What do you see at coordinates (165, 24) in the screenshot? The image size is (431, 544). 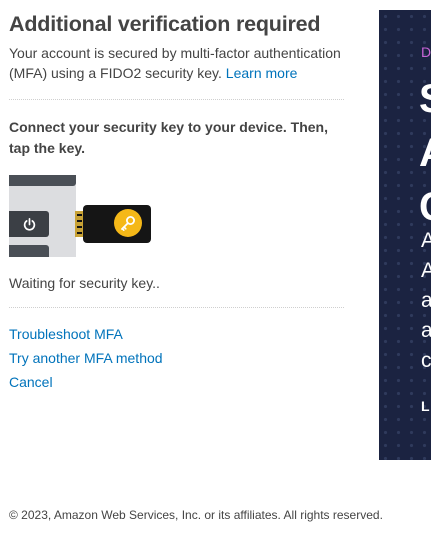 I see `page-title: Additional verification required` at bounding box center [165, 24].